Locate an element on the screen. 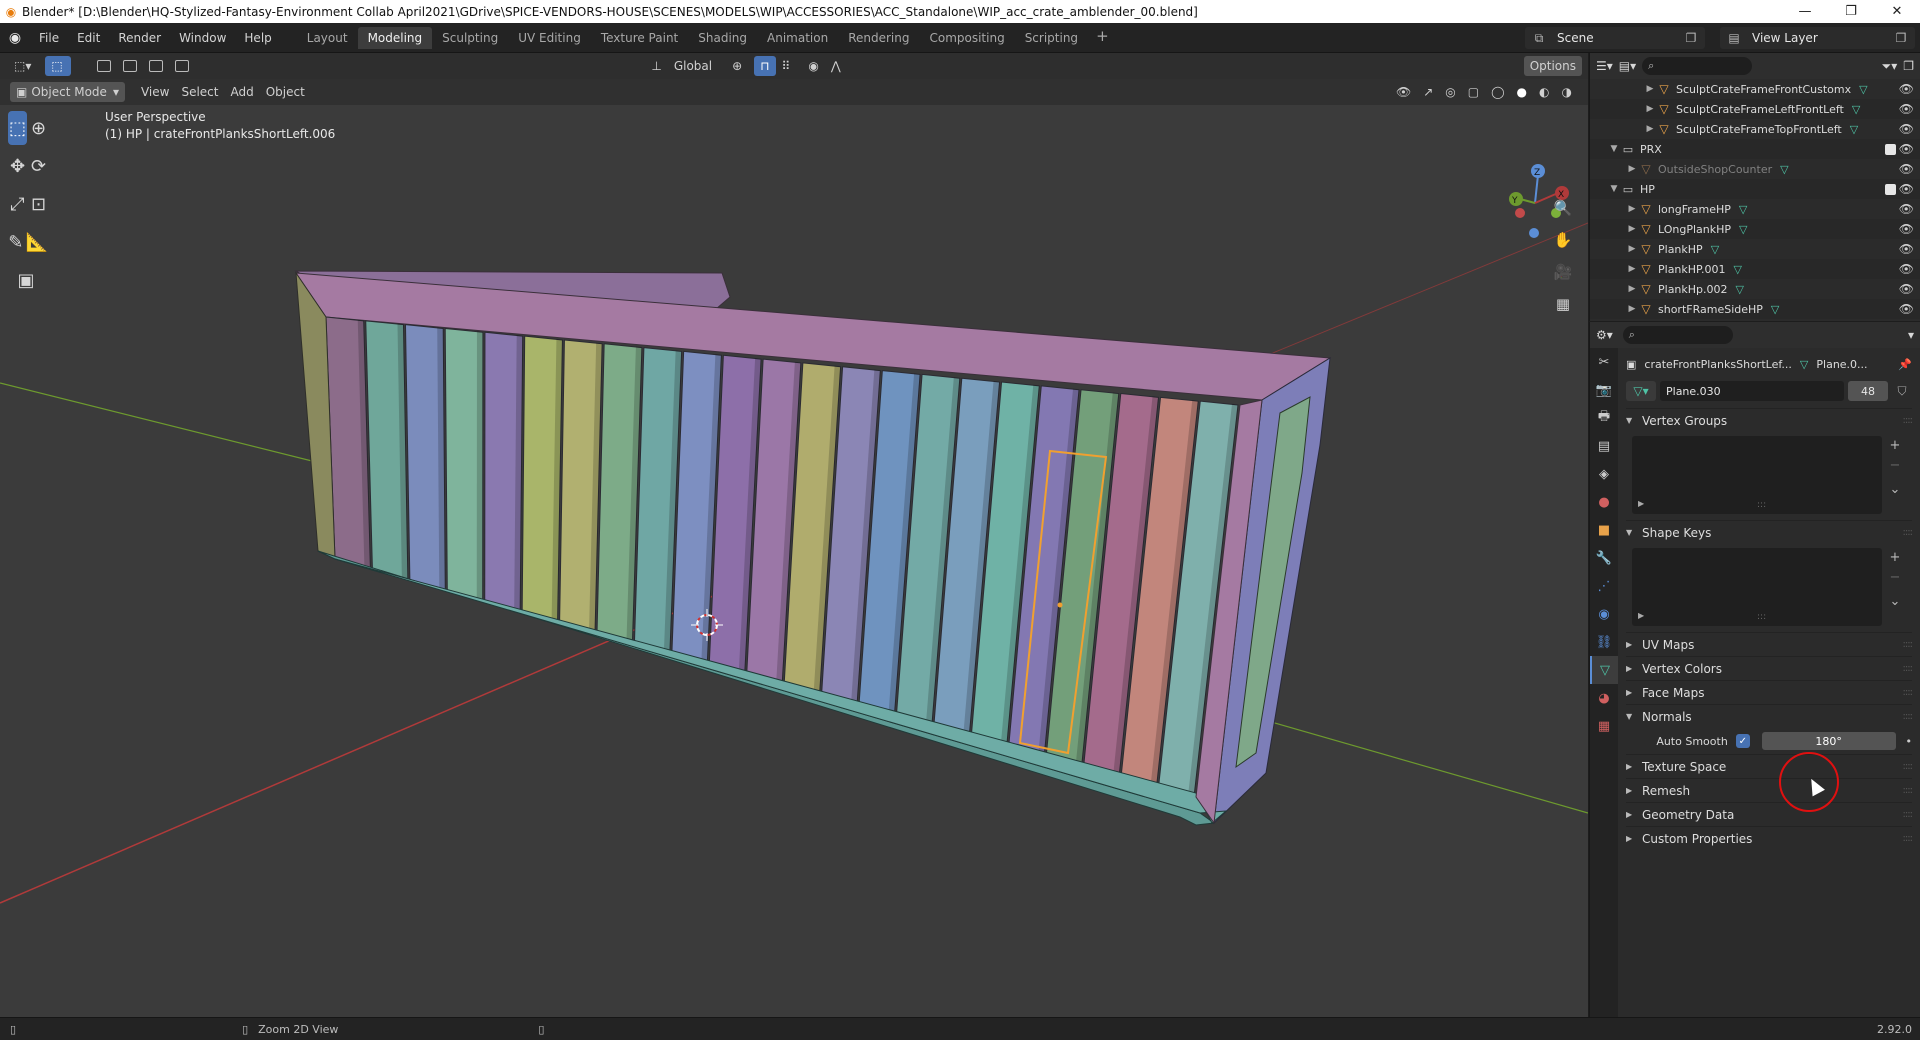  view-layer-tab-icon: ▤ is located at coordinates (1604, 446).